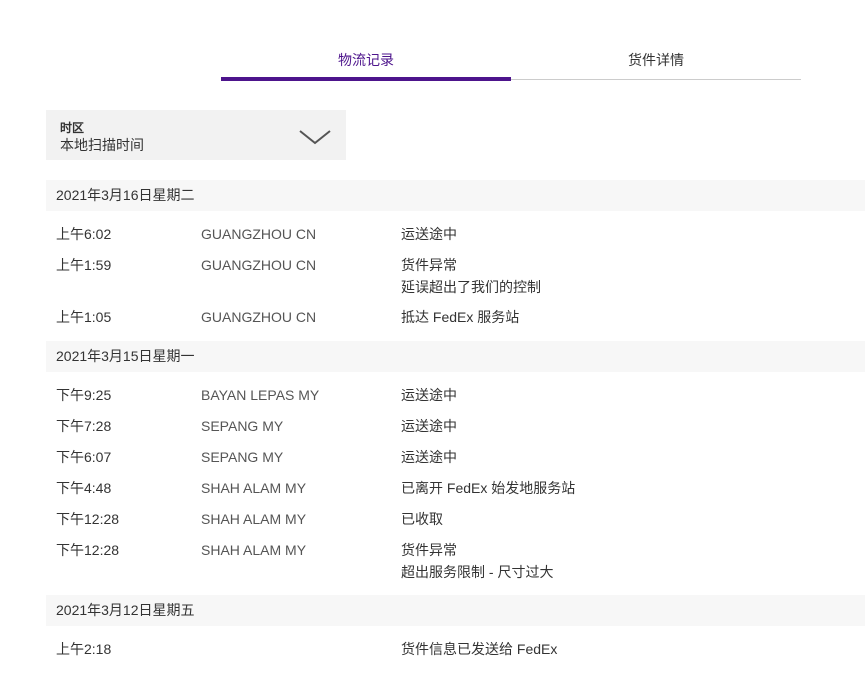  I want to click on event-row: 下午7:28 SEPANG MY 运送途中, so click(455, 430).